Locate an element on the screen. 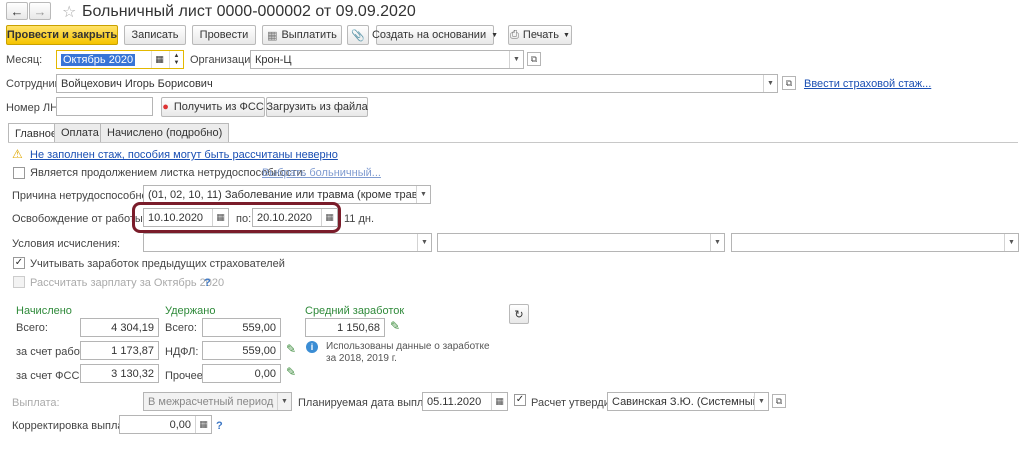  forward-button: → is located at coordinates (40, 11).